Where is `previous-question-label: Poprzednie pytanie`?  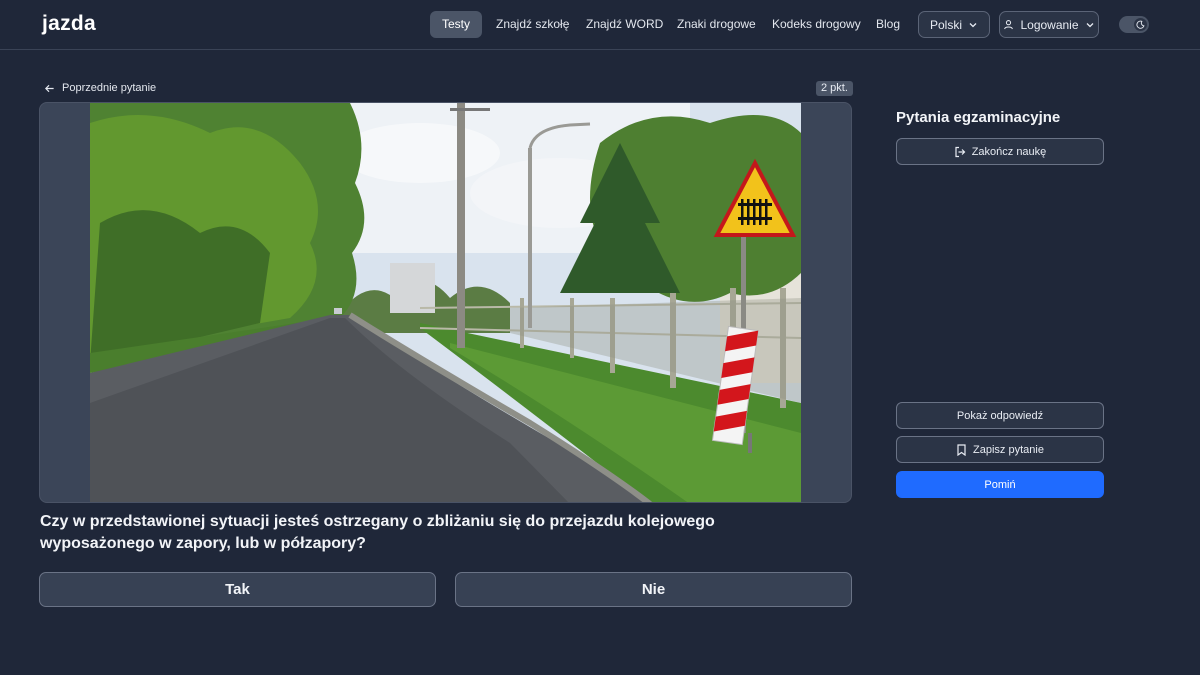
previous-question-label: Poprzednie pytanie is located at coordinates (109, 88).